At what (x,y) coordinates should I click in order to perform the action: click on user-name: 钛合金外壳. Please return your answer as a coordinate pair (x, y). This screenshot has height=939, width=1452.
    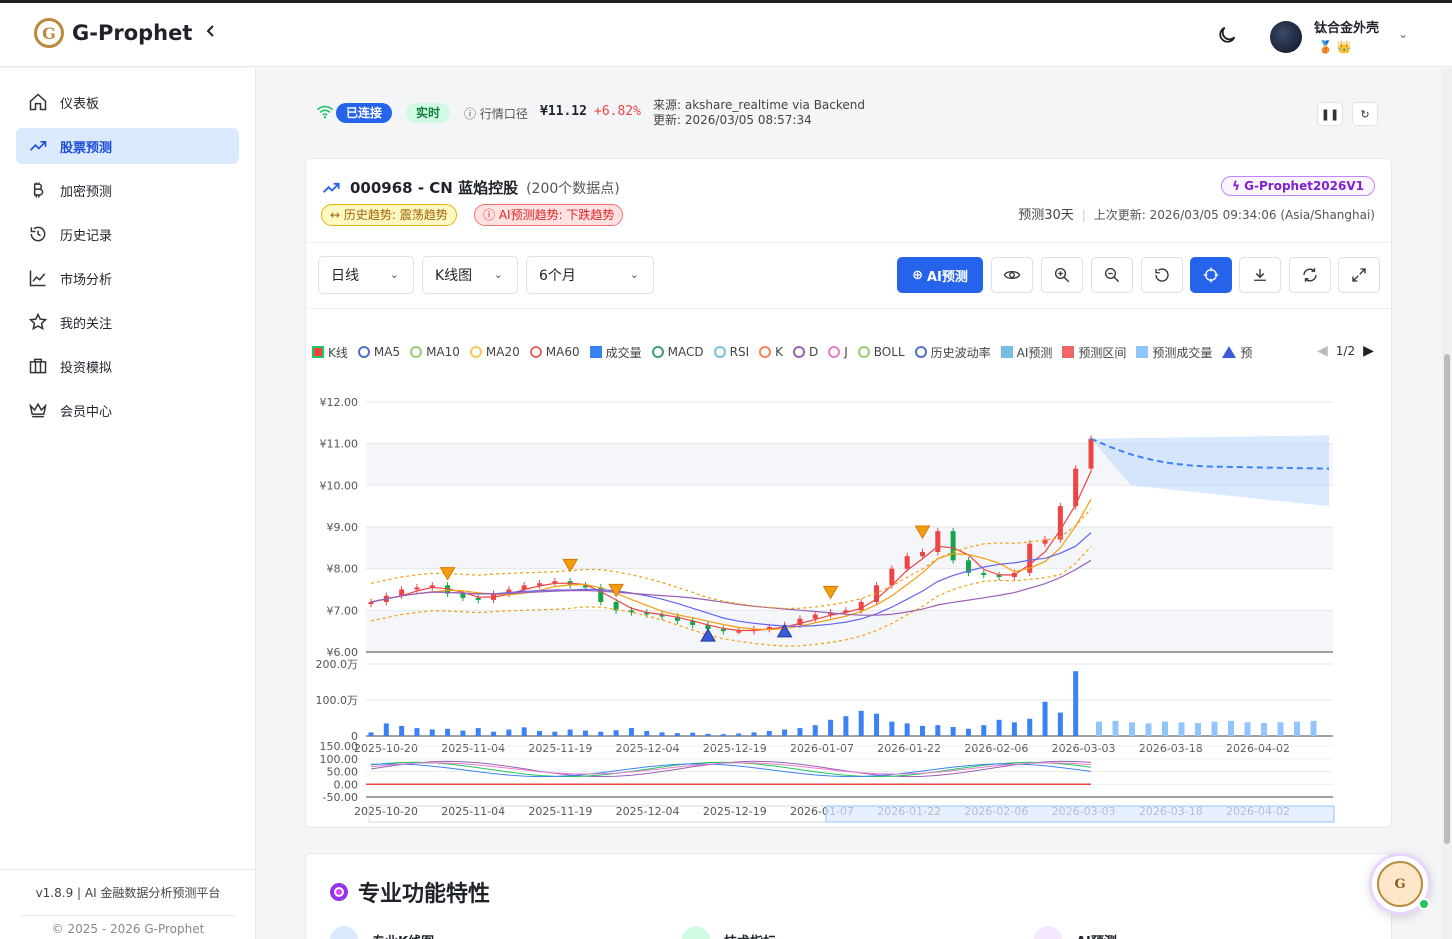
    Looking at the image, I should click on (1347, 28).